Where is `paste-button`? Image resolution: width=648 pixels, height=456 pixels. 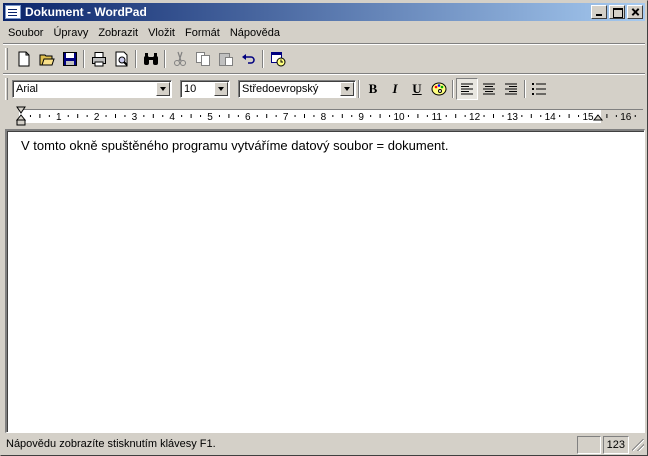 paste-button is located at coordinates (225, 59).